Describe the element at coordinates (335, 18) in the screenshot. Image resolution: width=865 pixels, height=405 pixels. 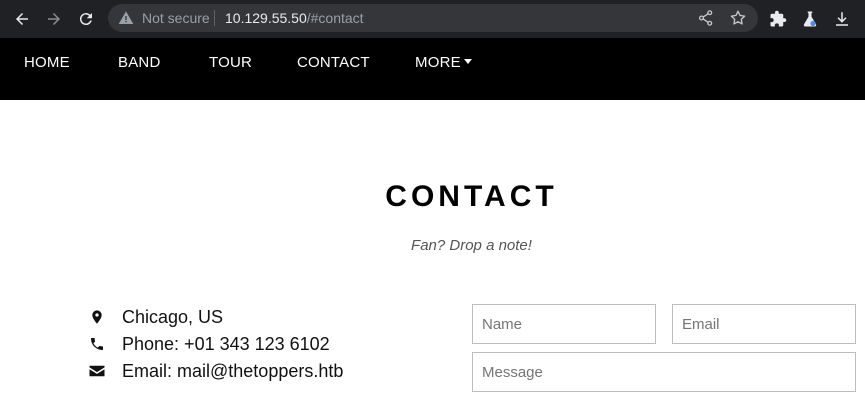
I see `url-path: /#contact` at that location.